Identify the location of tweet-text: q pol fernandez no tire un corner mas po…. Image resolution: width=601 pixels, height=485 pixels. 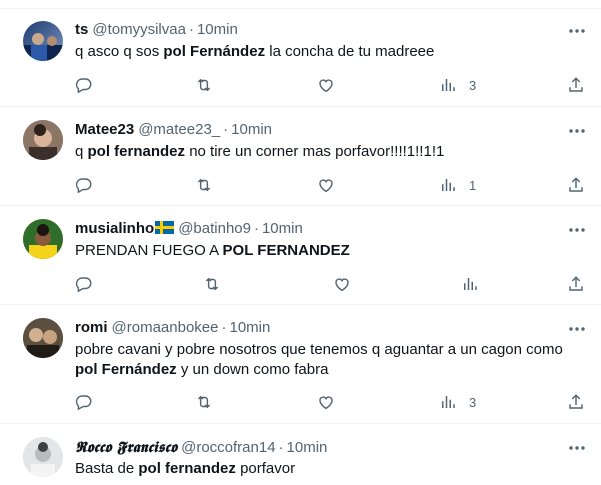
(328, 152).